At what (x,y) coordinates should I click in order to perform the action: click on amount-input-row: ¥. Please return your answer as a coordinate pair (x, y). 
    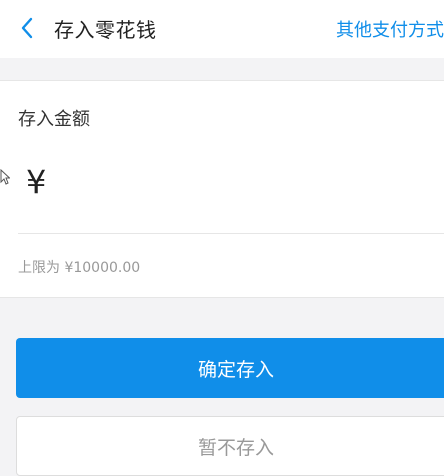
    Looking at the image, I should click on (222, 189).